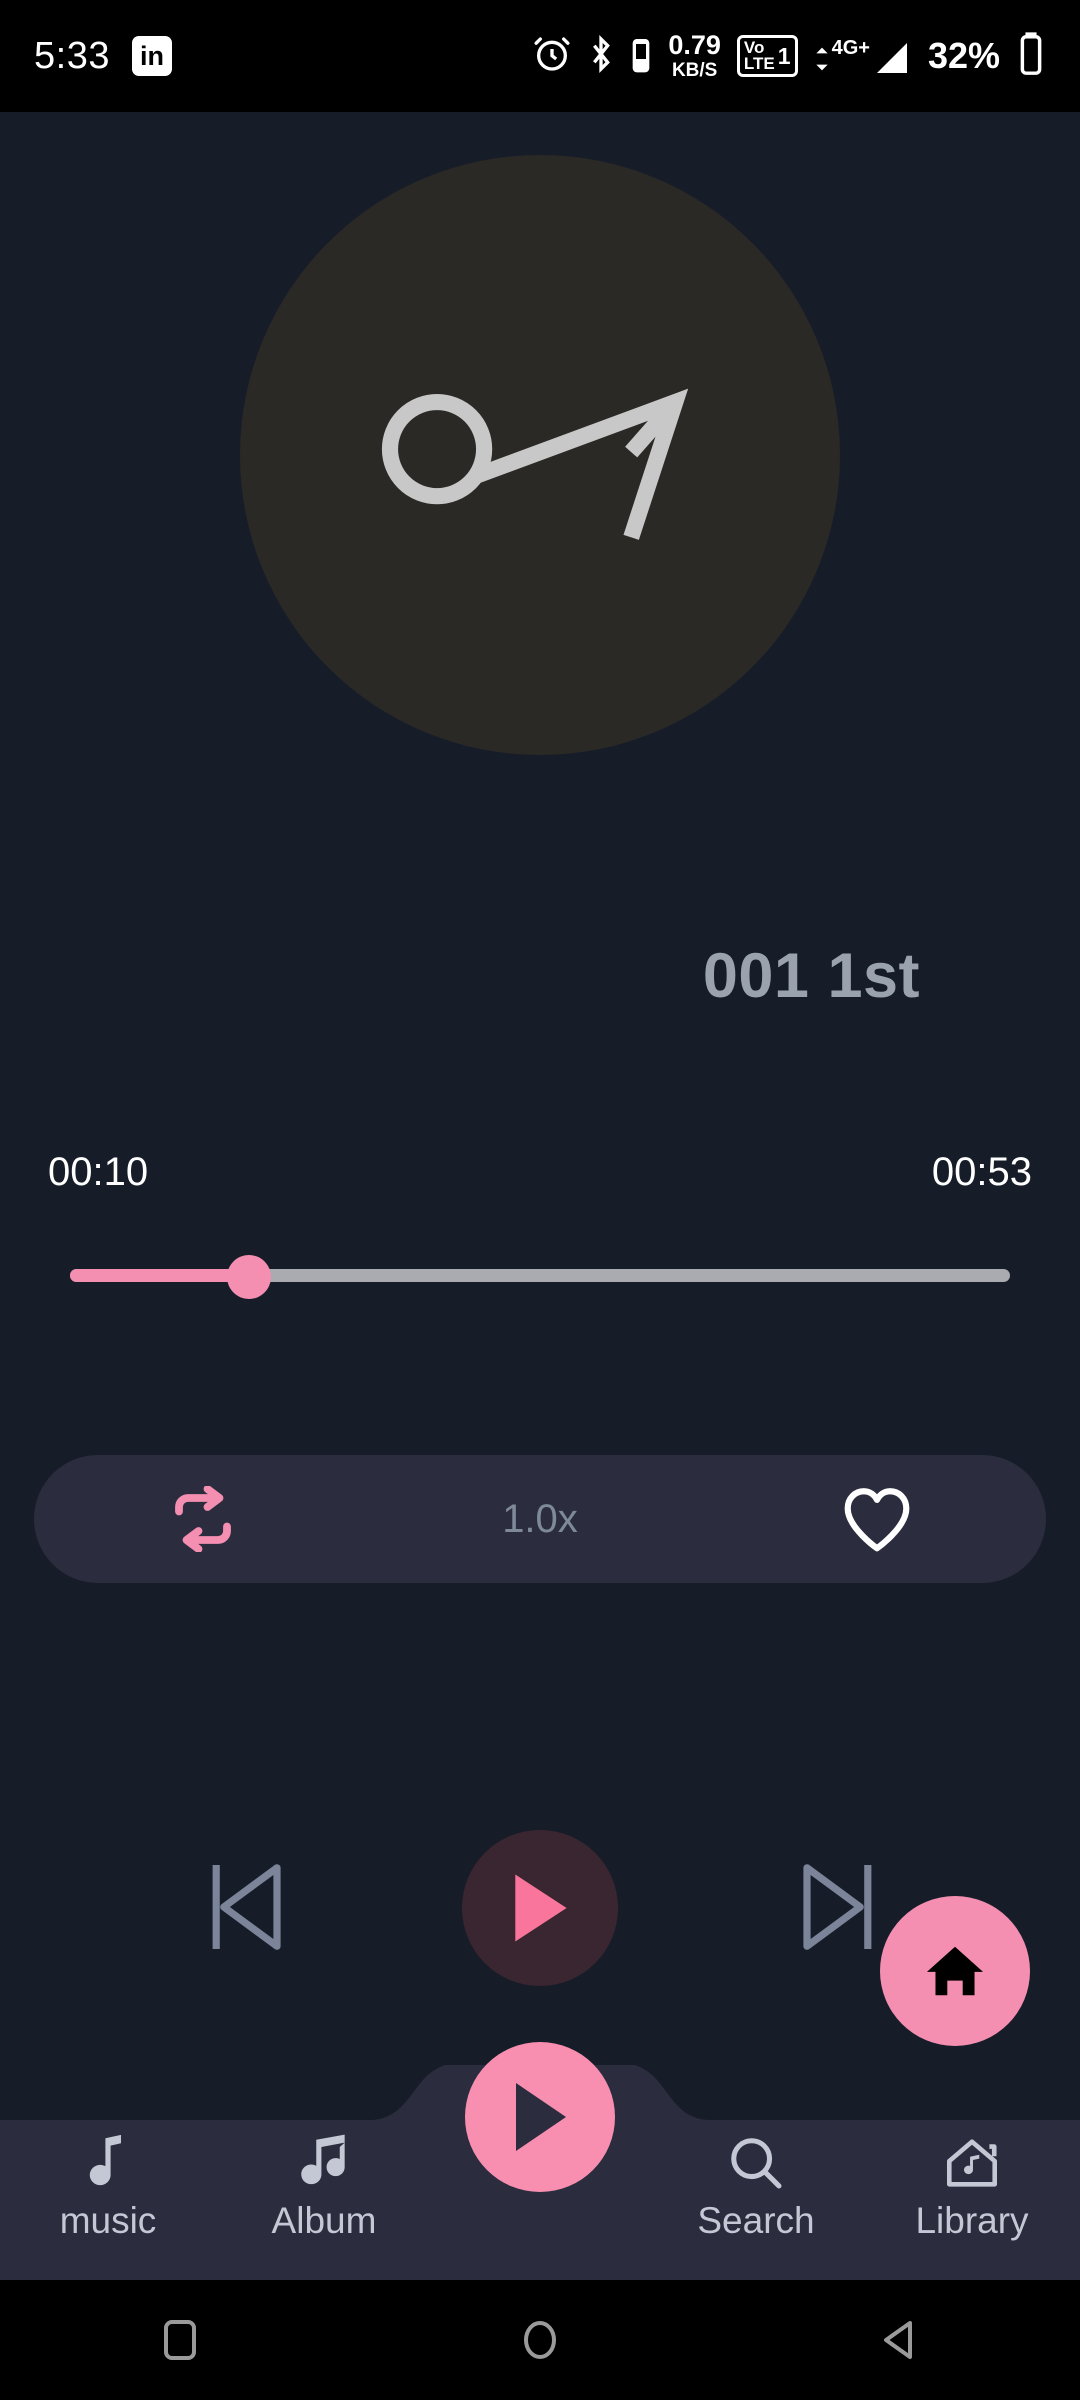  What do you see at coordinates (535, 464) in the screenshot?
I see `music-note-icon` at bounding box center [535, 464].